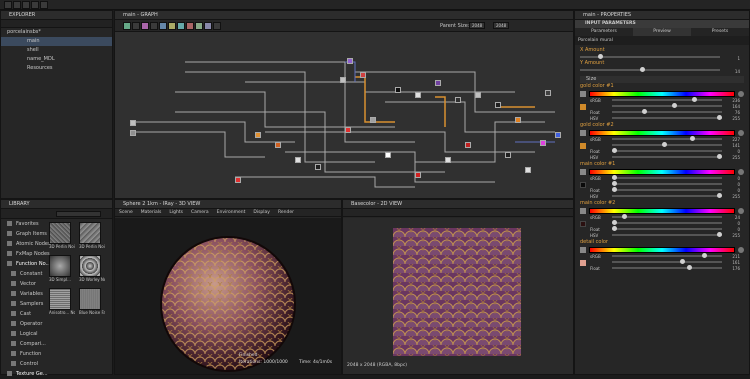  Describe the element at coordinates (172, 26) in the screenshot. I see `levels-icon` at that location.